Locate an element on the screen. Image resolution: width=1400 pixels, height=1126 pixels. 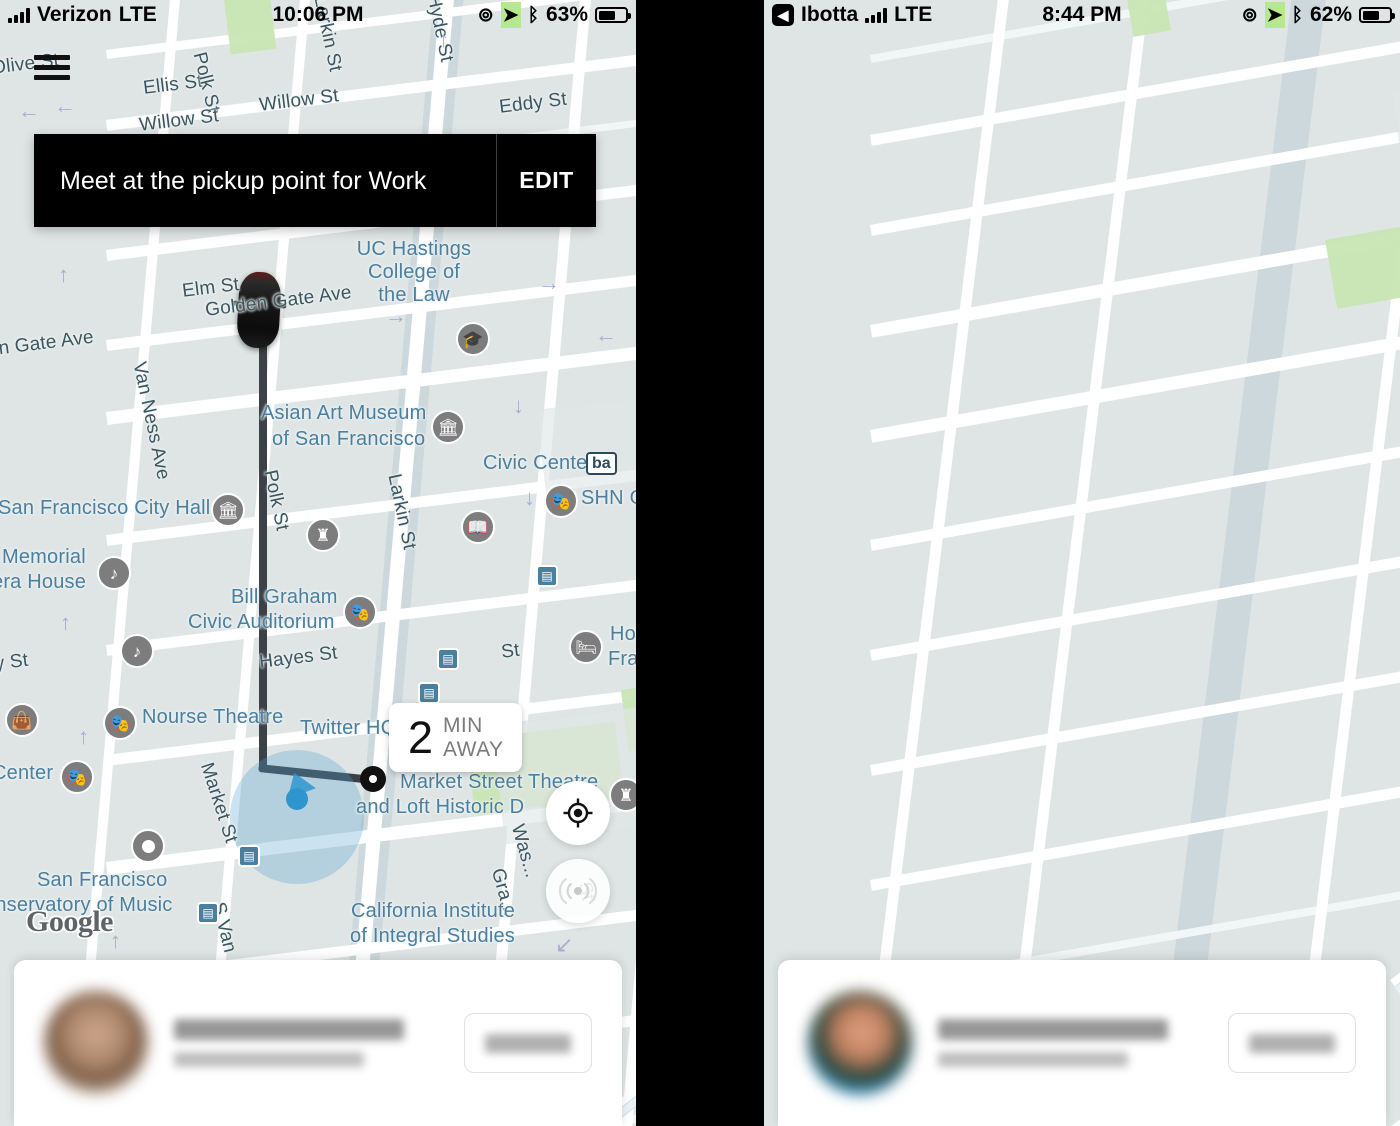
pickup-banner: Meet at the pickup point for Work EDIT is located at coordinates (315, 180).